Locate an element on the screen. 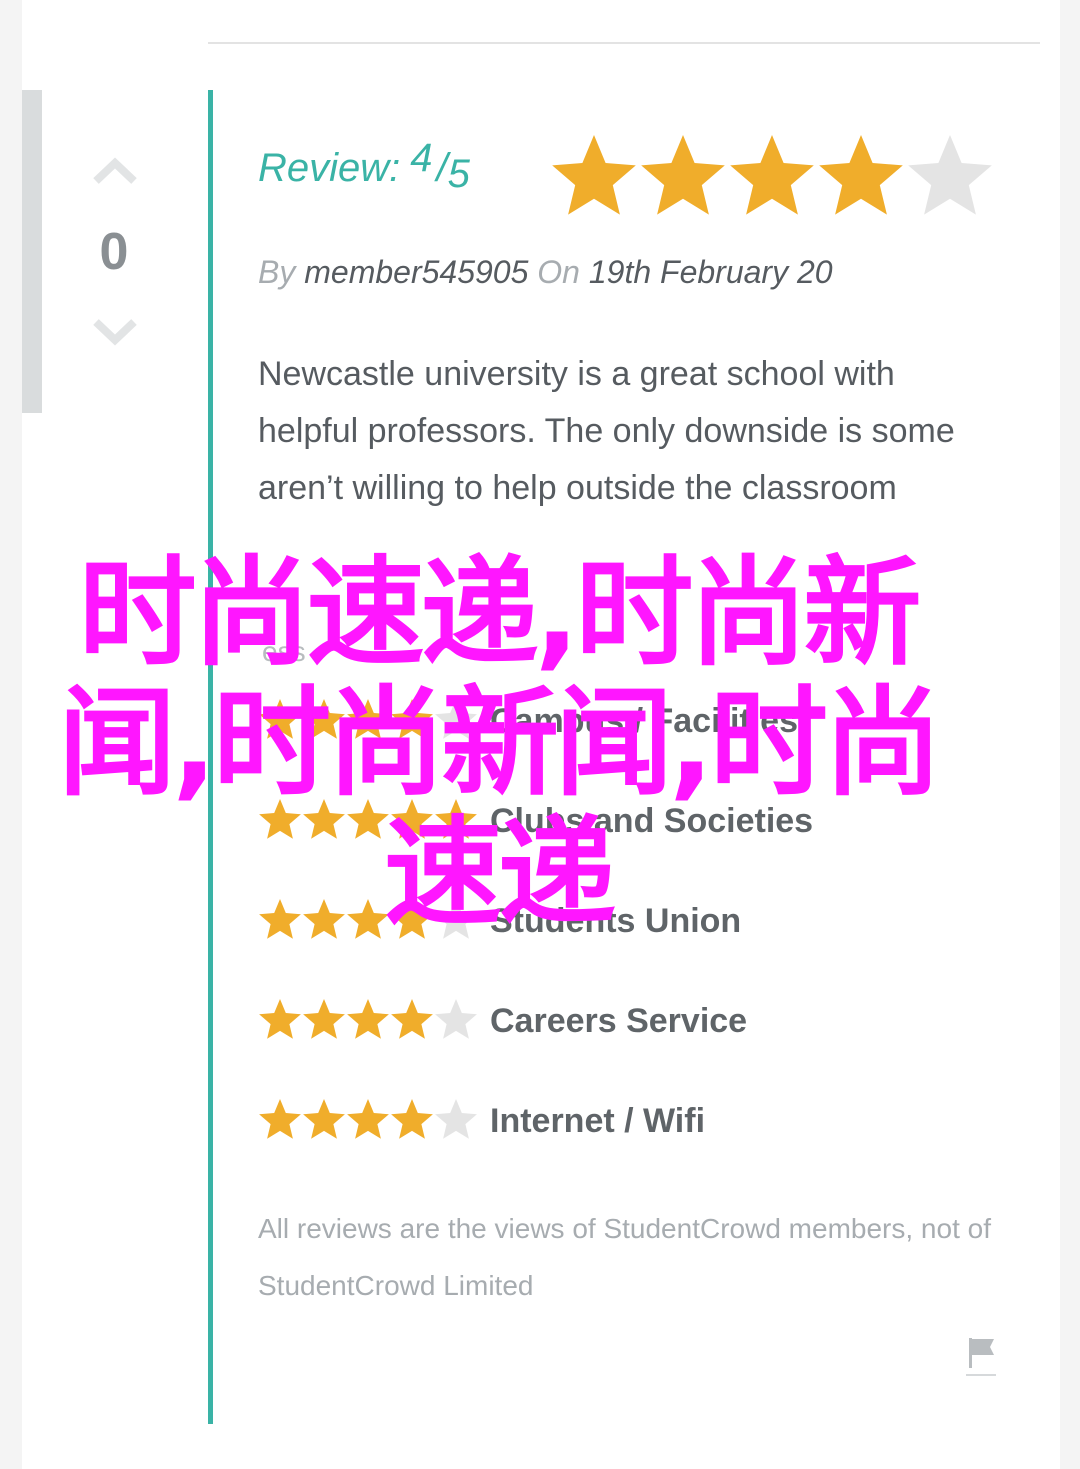 The image size is (1080, 1469). review-score: 4 is located at coordinates (421, 158).